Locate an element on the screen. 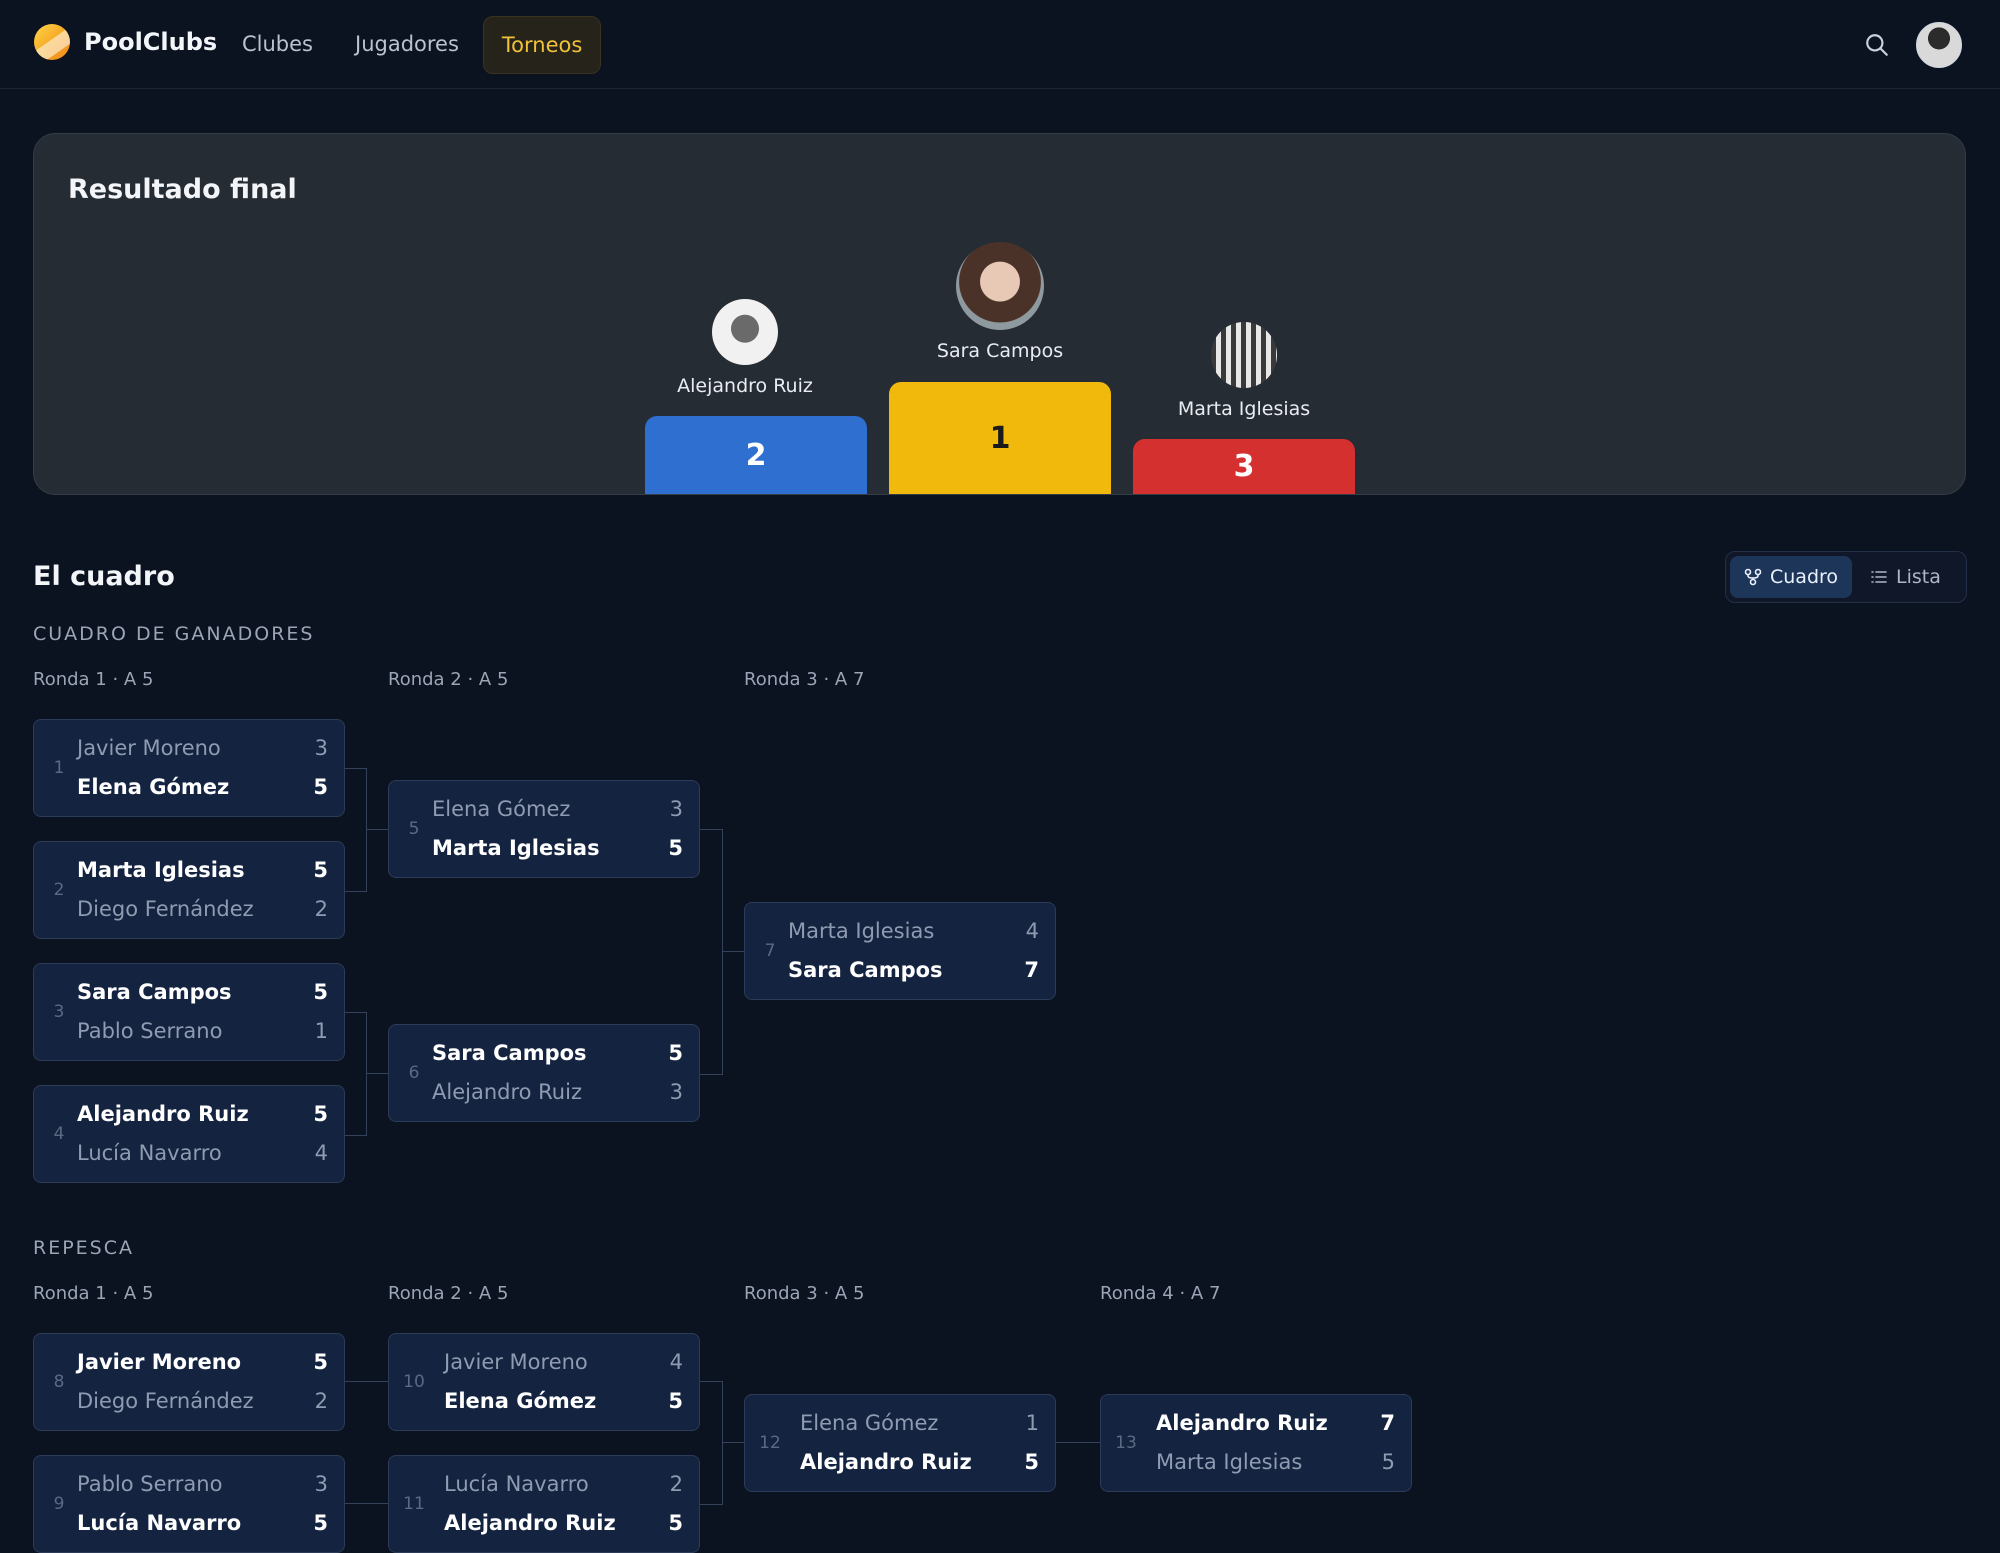 This screenshot has width=2000, height=1553. losers-round-label: Ronda 1 · A 5 is located at coordinates (93, 1293).